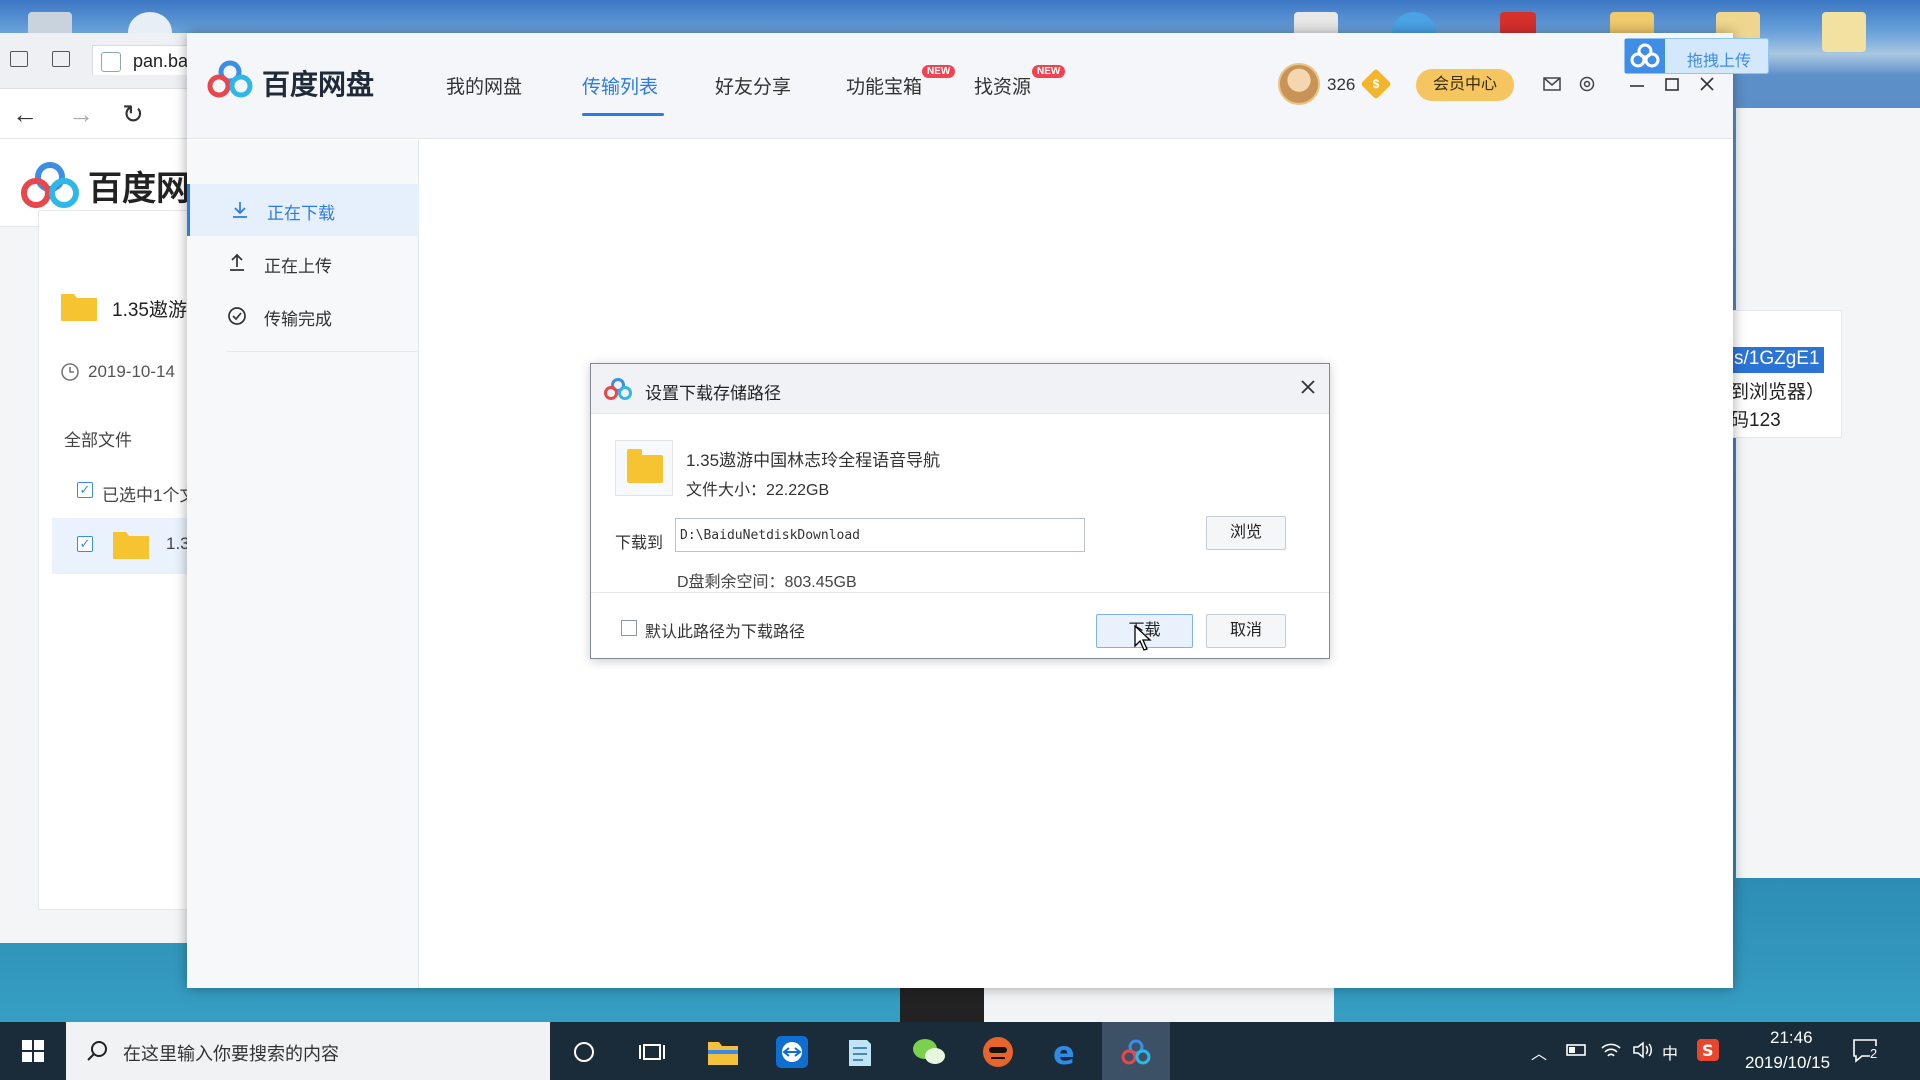 The width and height of the screenshot is (1920, 1080). I want to click on sidebar-item-uploading: 正在上传, so click(303, 263).